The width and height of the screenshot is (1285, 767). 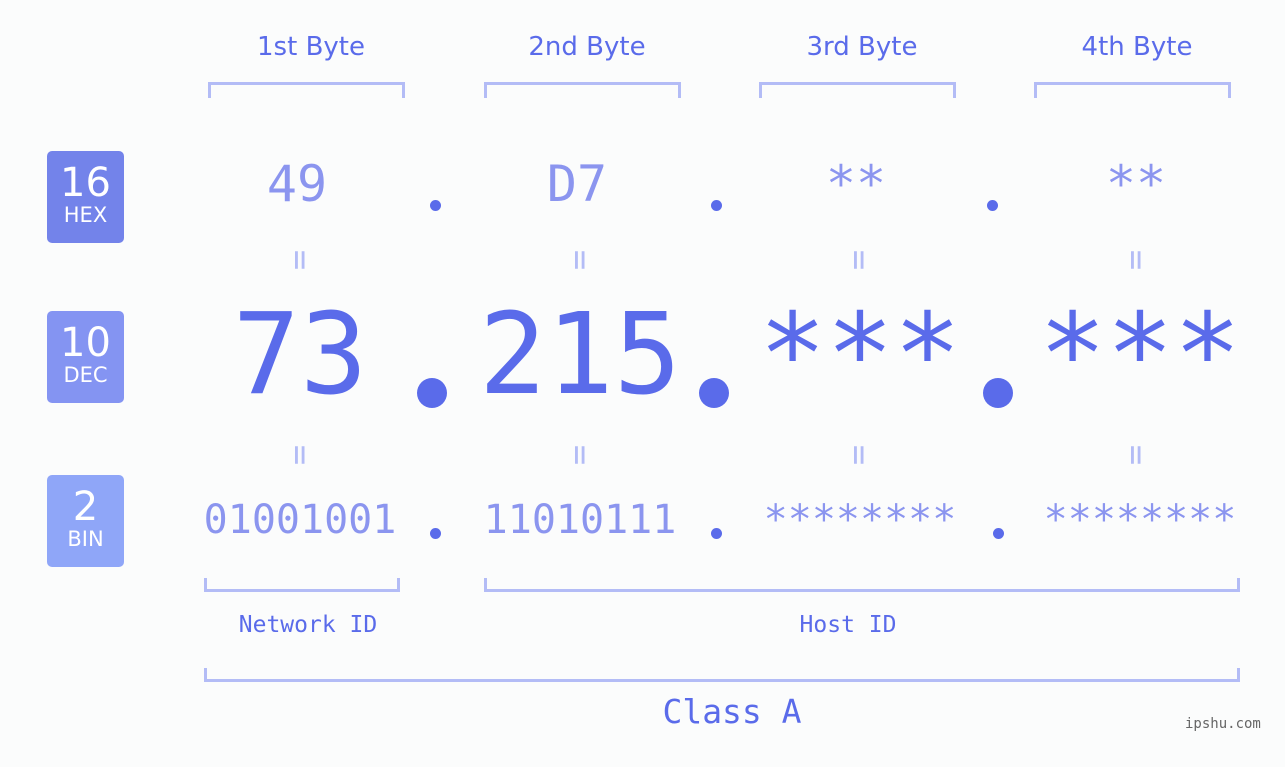 What do you see at coordinates (85, 539) in the screenshot?
I see `bin-base-label: BIN` at bounding box center [85, 539].